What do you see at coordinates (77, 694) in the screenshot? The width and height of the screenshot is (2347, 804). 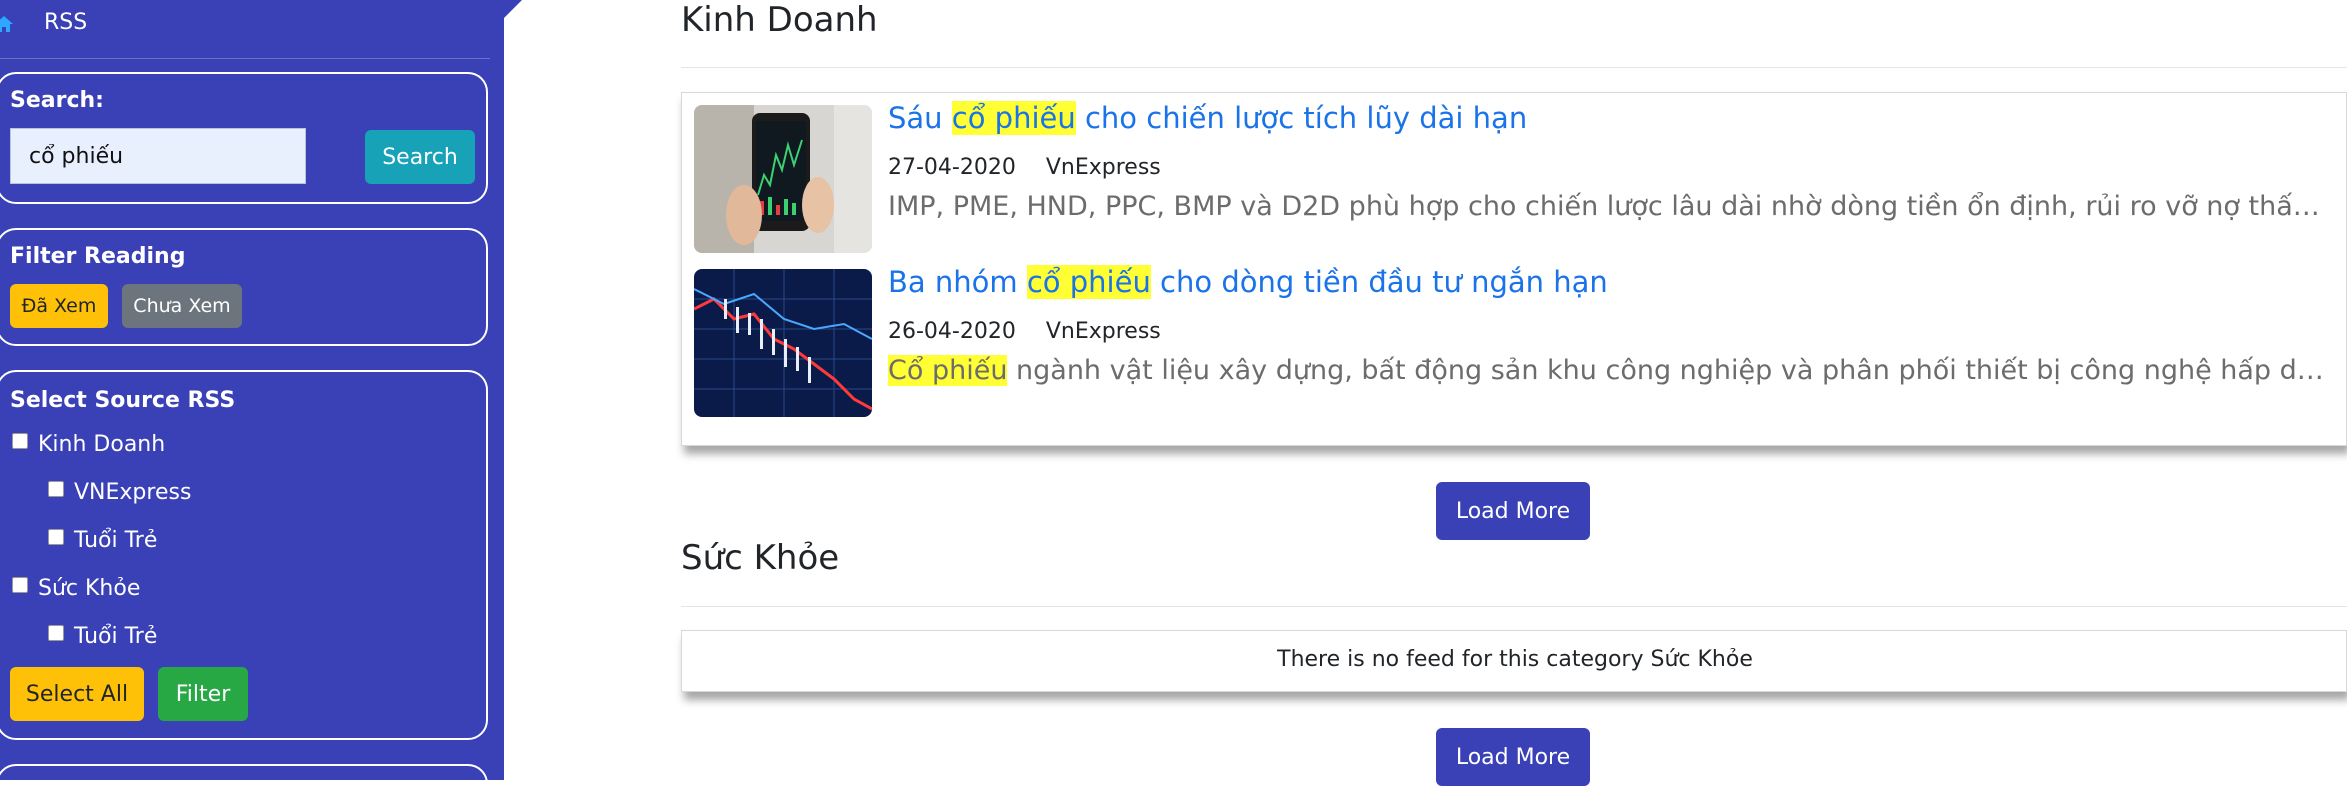 I see `select-all-button: Select All` at bounding box center [77, 694].